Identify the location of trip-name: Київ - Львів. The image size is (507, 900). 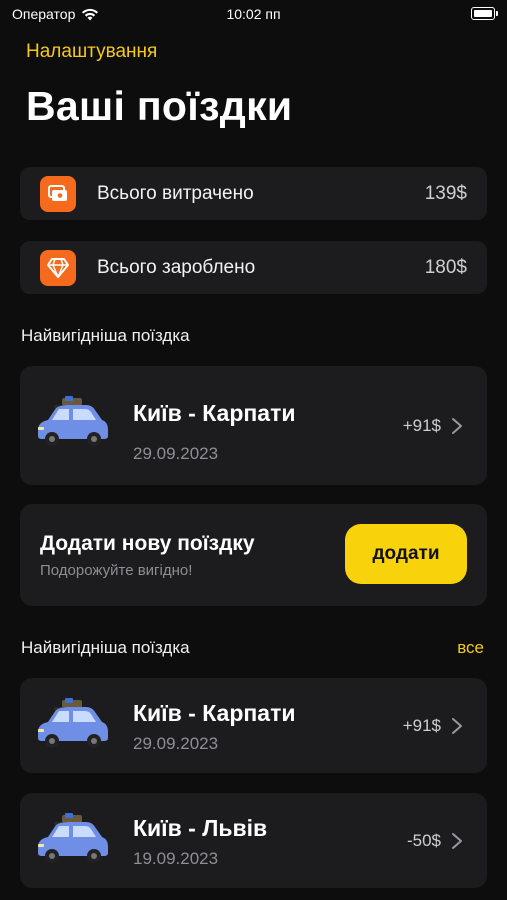
(200, 828).